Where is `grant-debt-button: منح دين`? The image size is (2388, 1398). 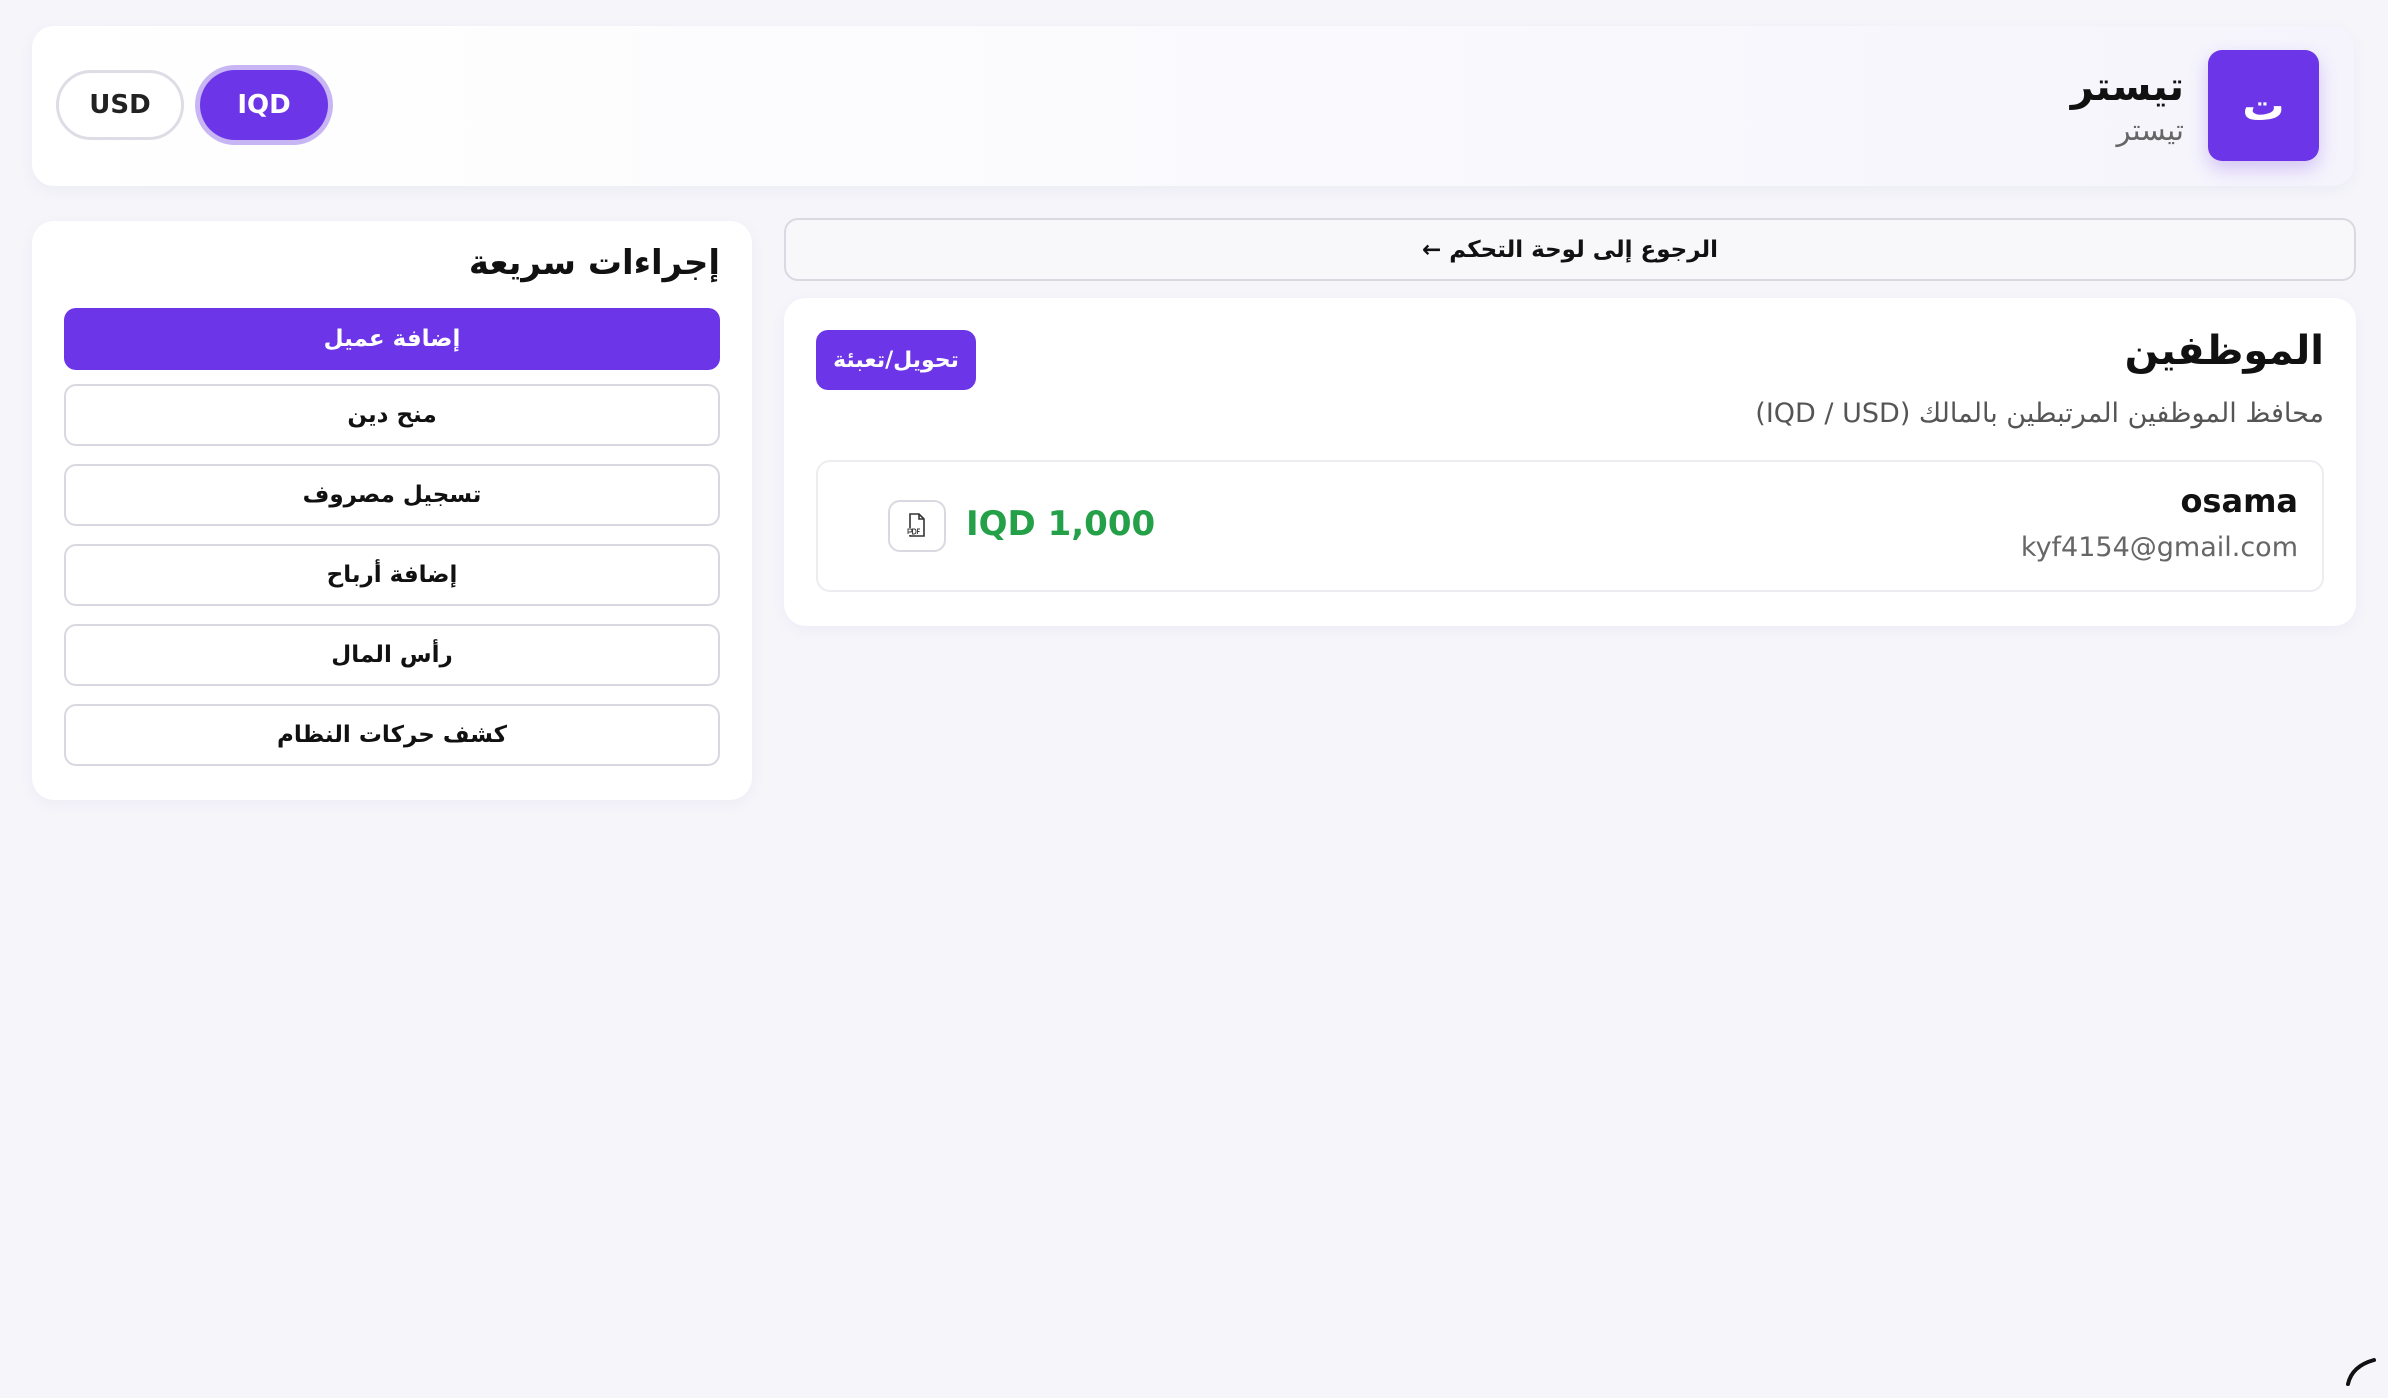
grant-debt-button: منح دين is located at coordinates (392, 415).